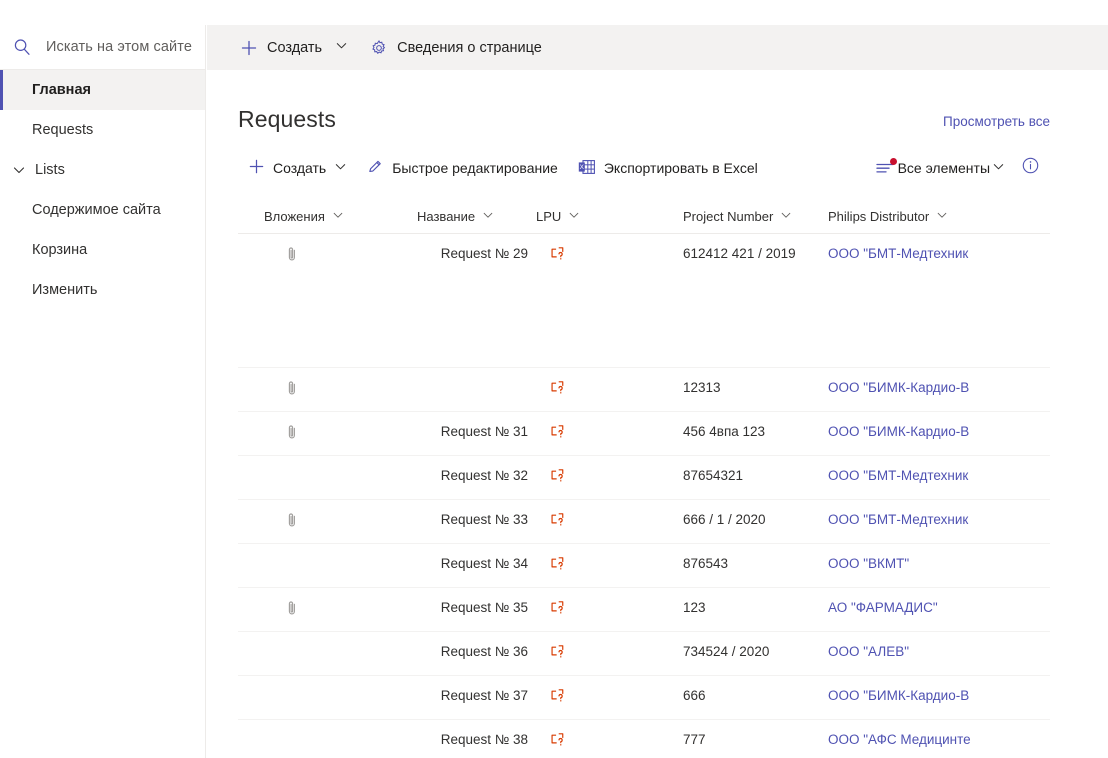 The height and width of the screenshot is (758, 1108). What do you see at coordinates (60, 250) in the screenshot?
I see `sidebar-item-label: Корзина` at bounding box center [60, 250].